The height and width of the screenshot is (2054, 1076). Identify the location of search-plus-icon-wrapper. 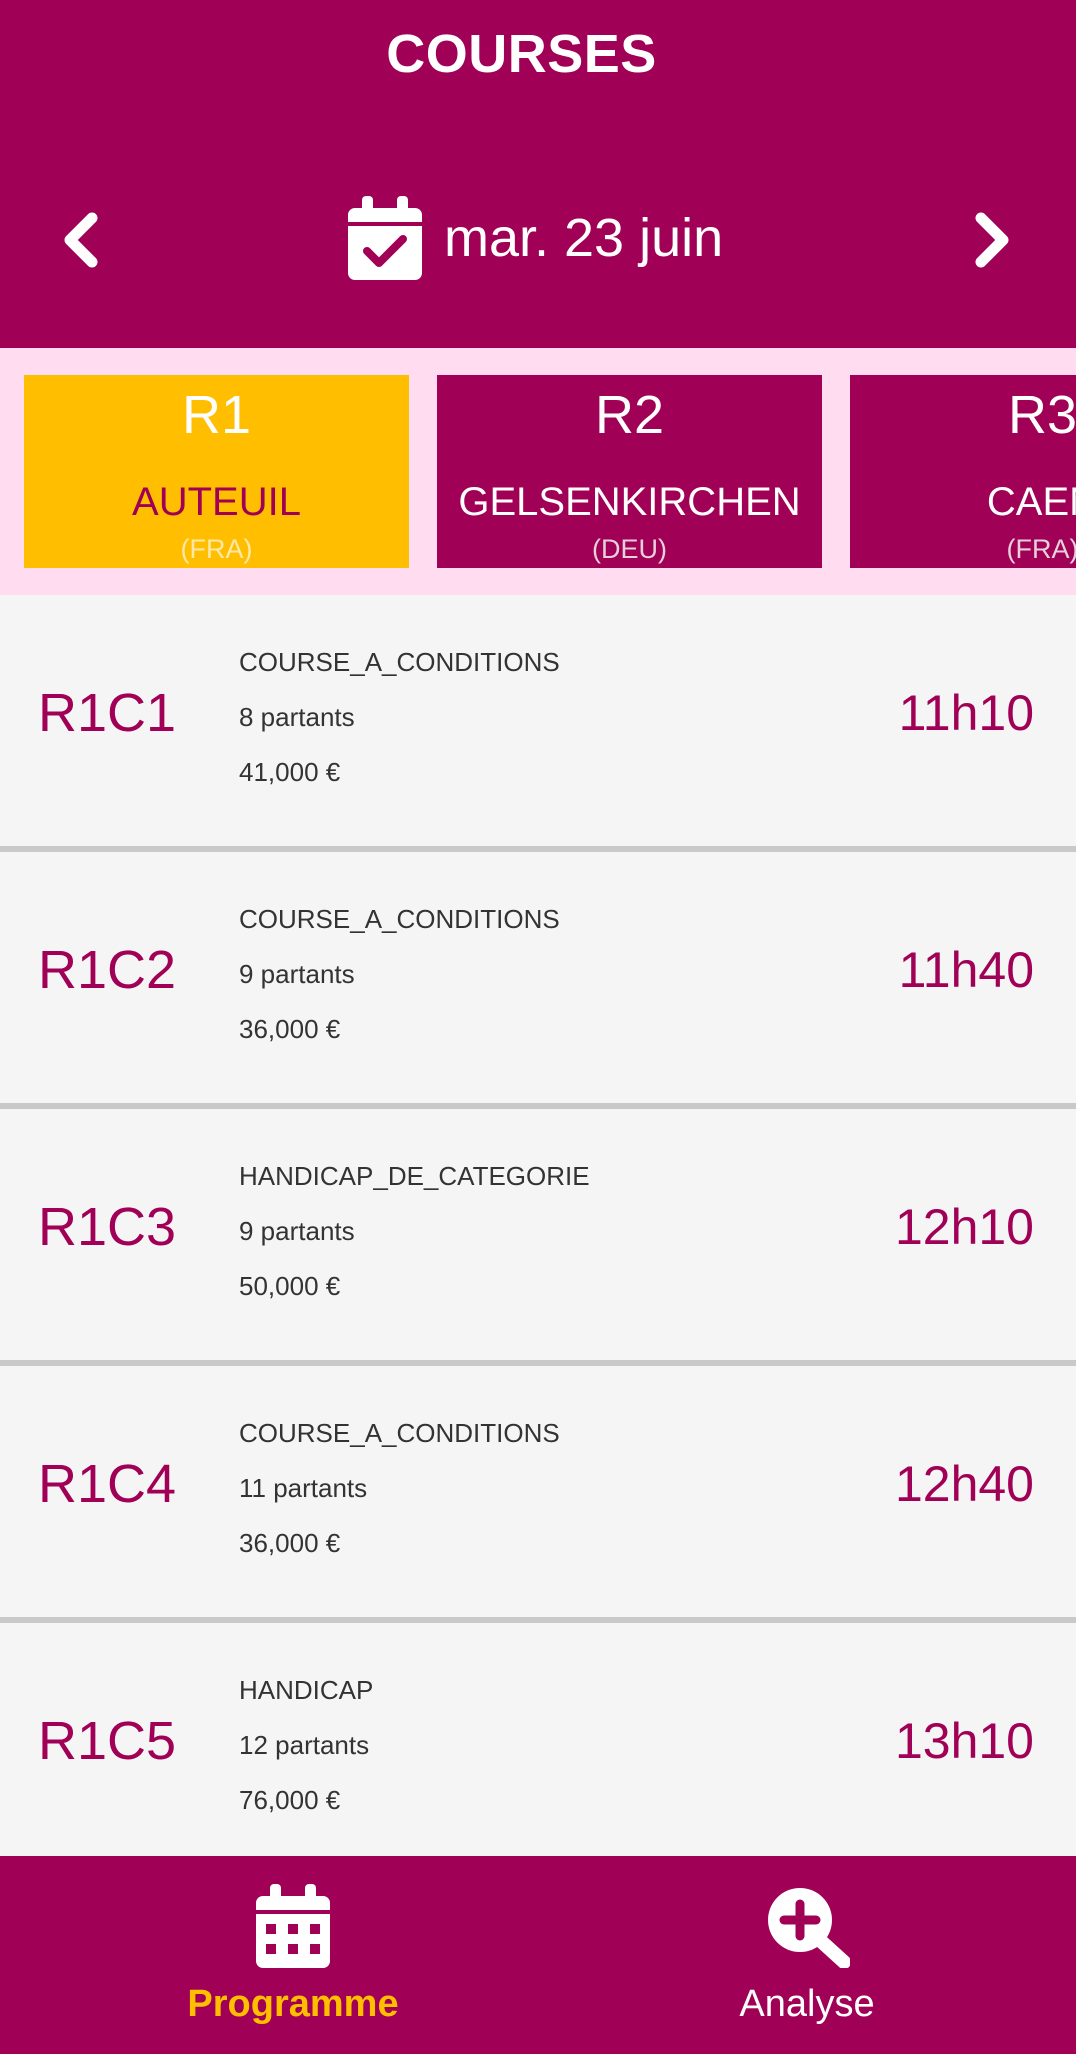
(807, 1926).